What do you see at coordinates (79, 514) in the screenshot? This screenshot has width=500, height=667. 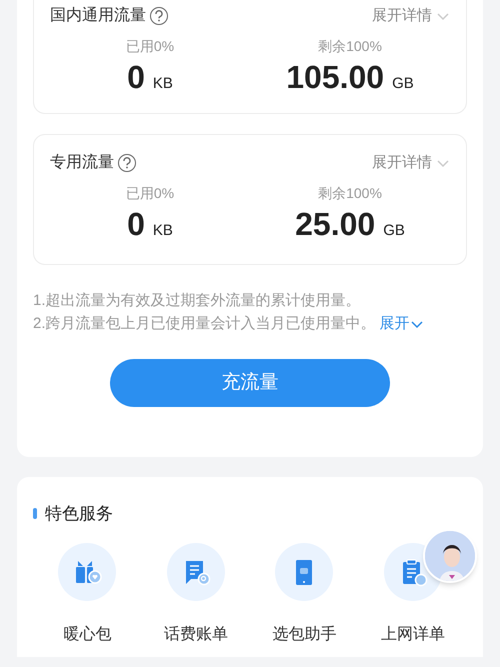 I see `section-title: 特色服务` at bounding box center [79, 514].